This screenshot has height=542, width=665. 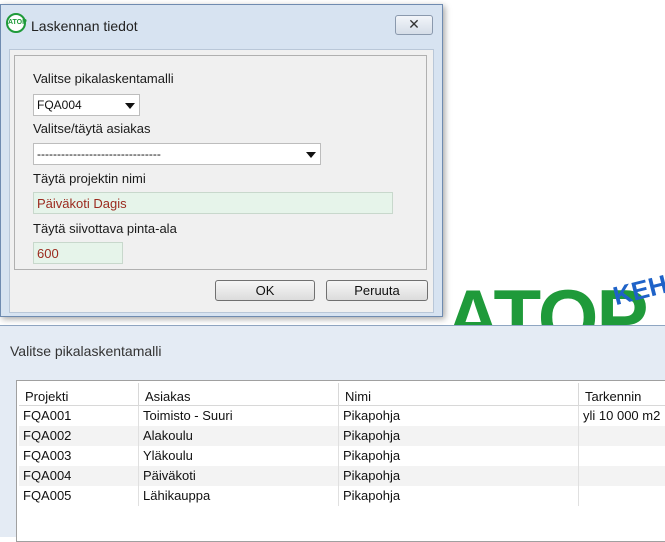 What do you see at coordinates (622, 416) in the screenshot?
I see `cell-tarkennin: yli 10 000 m2` at bounding box center [622, 416].